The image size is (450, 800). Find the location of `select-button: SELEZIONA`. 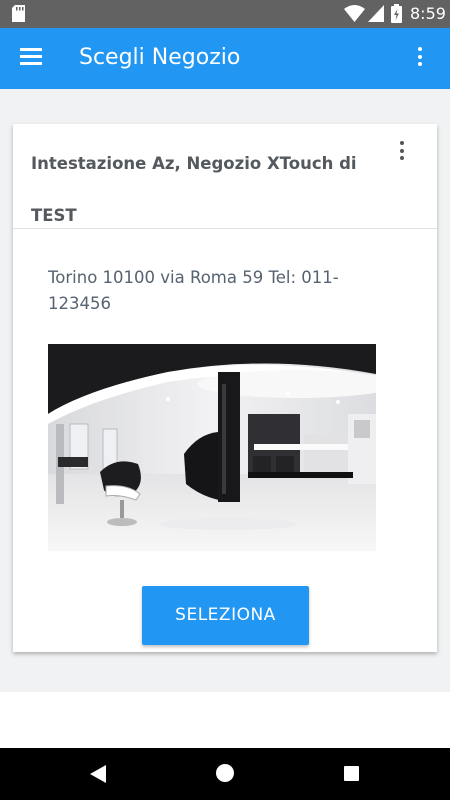

select-button: SELEZIONA is located at coordinates (225, 615).